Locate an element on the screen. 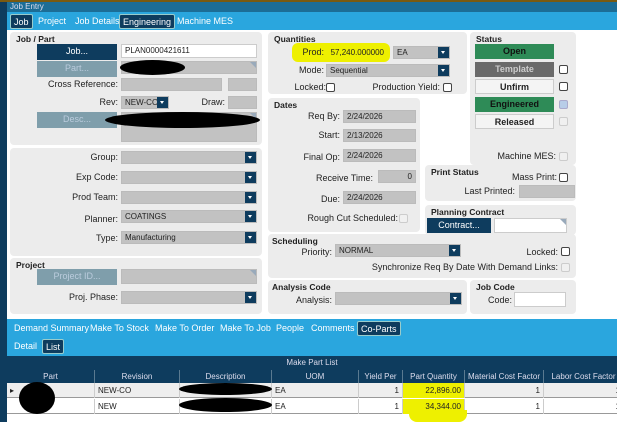  proj-phase-select is located at coordinates (189, 297).